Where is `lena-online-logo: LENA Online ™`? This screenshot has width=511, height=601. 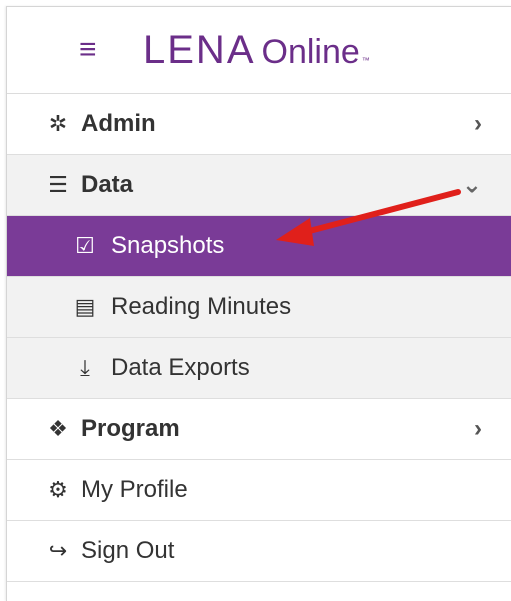
lena-online-logo: LENA Online ™ is located at coordinates (256, 50).